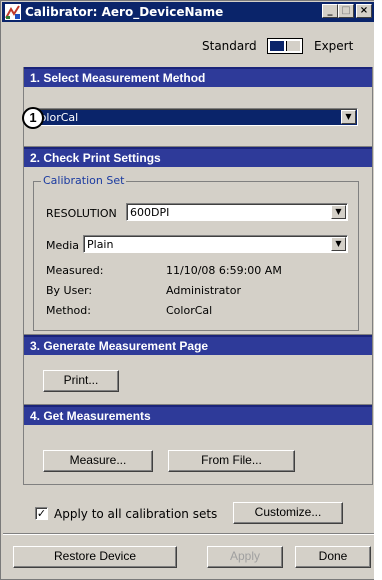  I want to click on apply-all-checkbox: ✓, so click(41, 513).